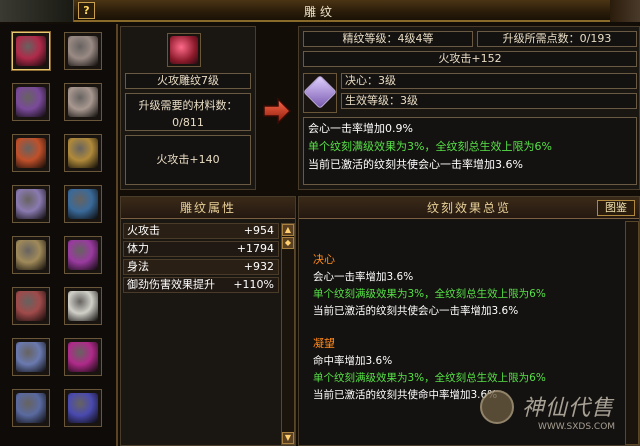  I want to click on blade-icon, so click(83, 255).